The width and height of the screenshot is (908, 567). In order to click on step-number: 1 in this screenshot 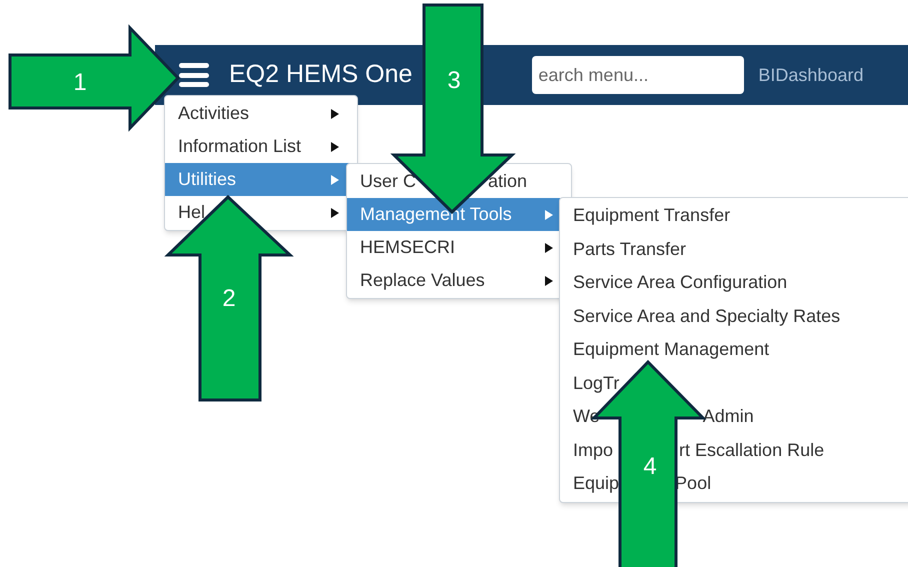, I will do `click(80, 83)`.